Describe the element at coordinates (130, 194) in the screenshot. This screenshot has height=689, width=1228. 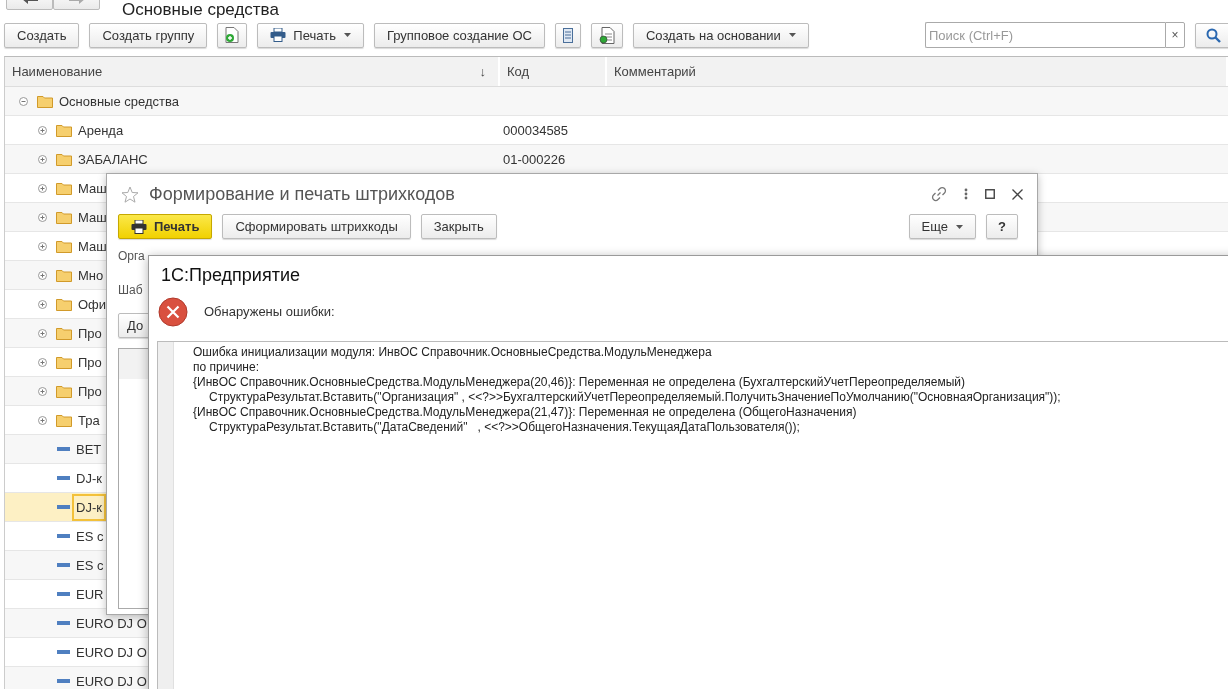
I see `star-icon` at that location.